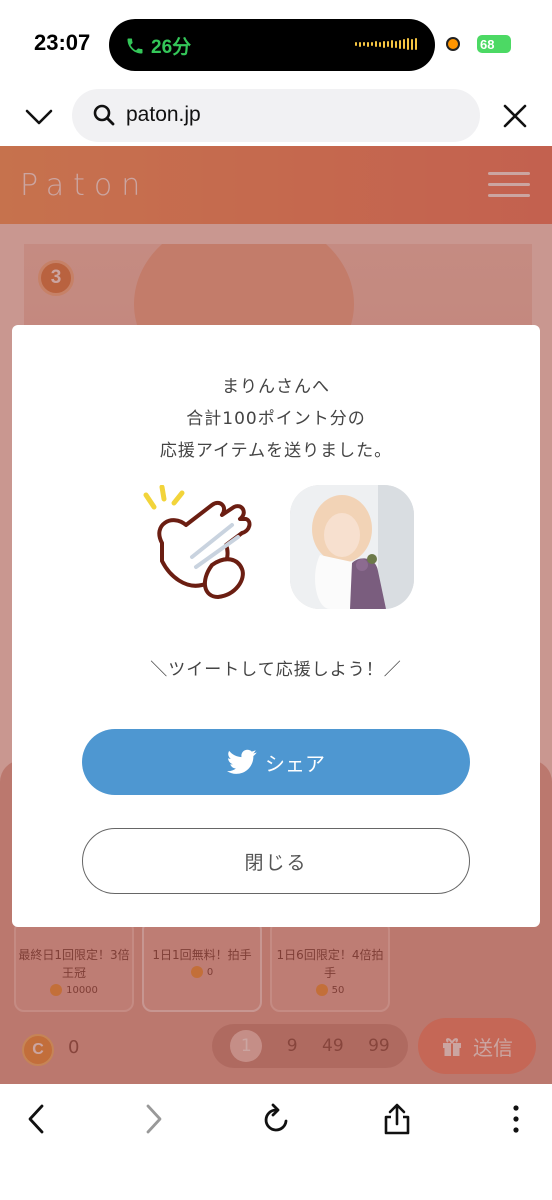 Image resolution: width=552 pixels, height=1200 pixels. Describe the element at coordinates (453, 44) in the screenshot. I see `recording-indicator` at that location.